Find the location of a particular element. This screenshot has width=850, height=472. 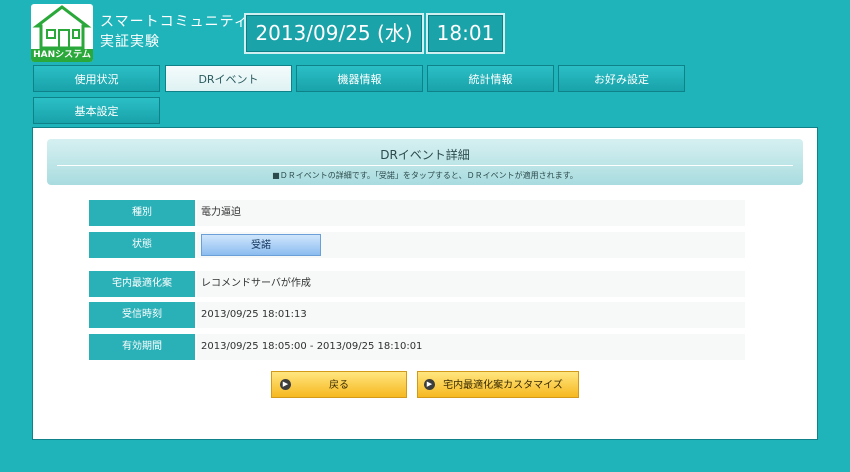

app-title-line1: スマートコミュニティ is located at coordinates (174, 22).